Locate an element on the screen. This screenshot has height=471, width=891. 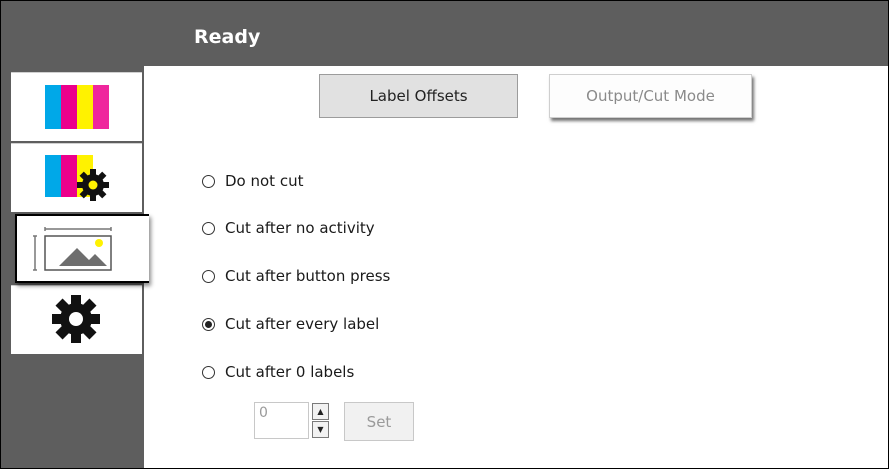
radio-cut-after-no-activity: Cut after no activity is located at coordinates (288, 228).